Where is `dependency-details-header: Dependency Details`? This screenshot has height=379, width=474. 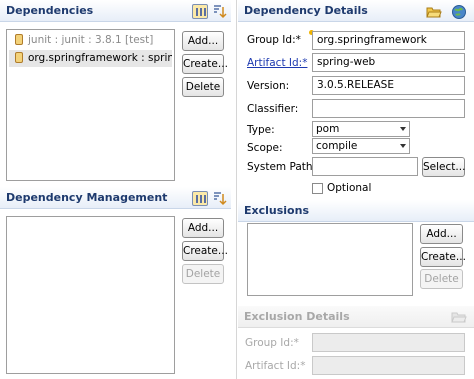 dependency-details-header: Dependency Details is located at coordinates (356, 11).